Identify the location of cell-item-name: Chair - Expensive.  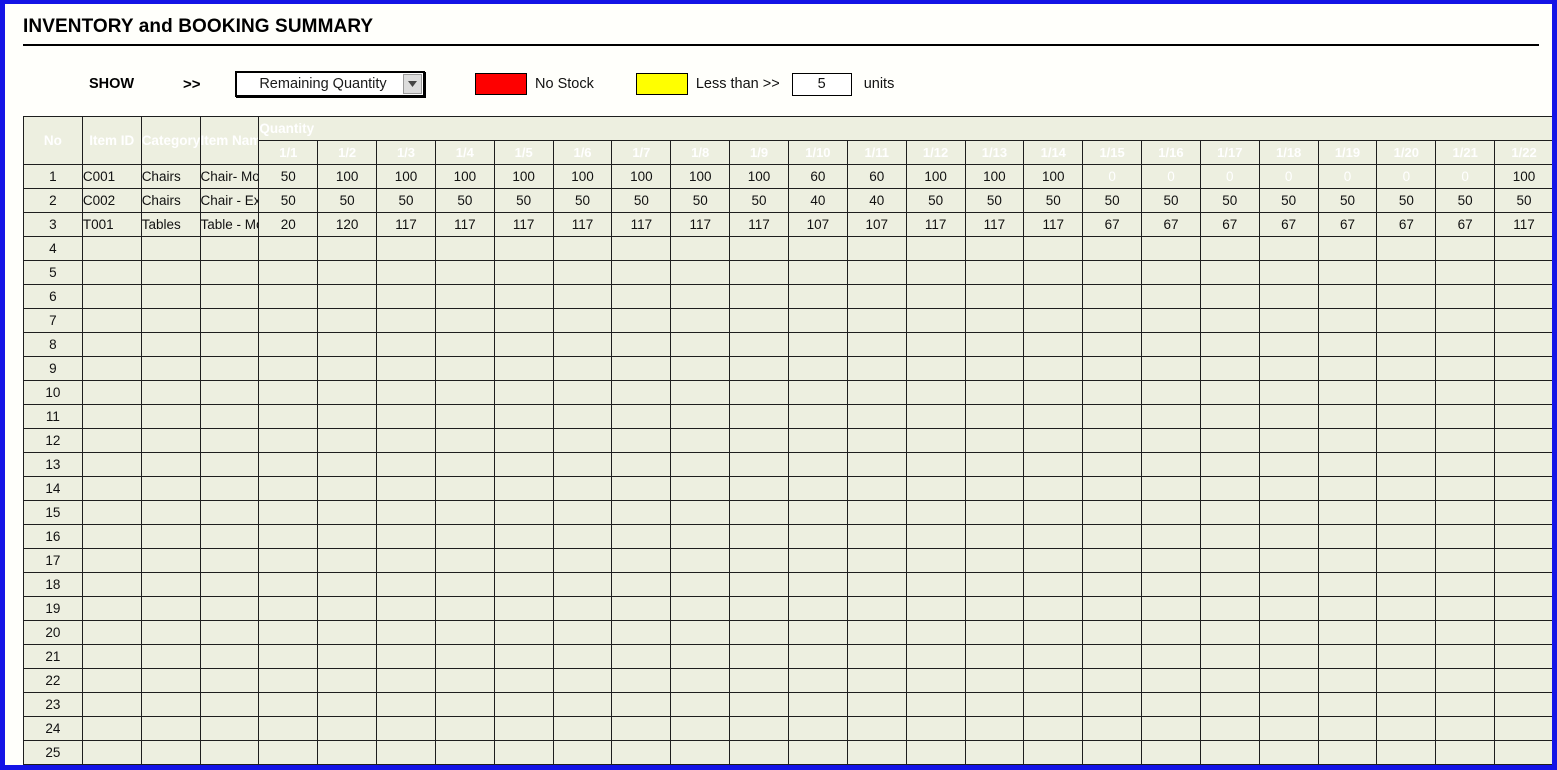
(229, 200).